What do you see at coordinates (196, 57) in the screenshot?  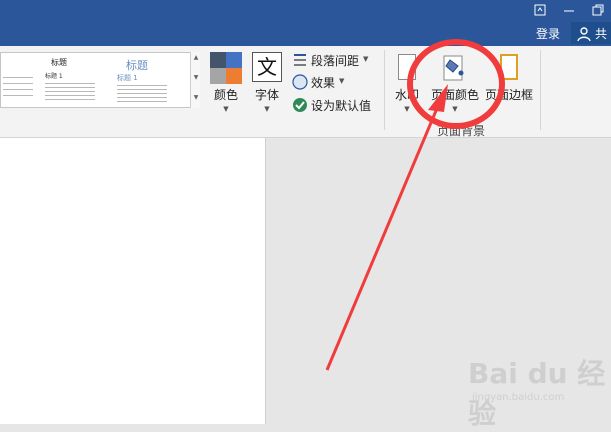 I see `scroll-up-icon: ▲` at bounding box center [196, 57].